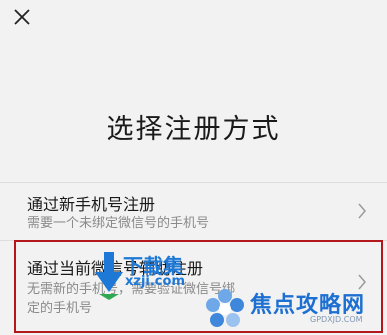  I want to click on option-title: 通过新手机号注册, so click(91, 204).